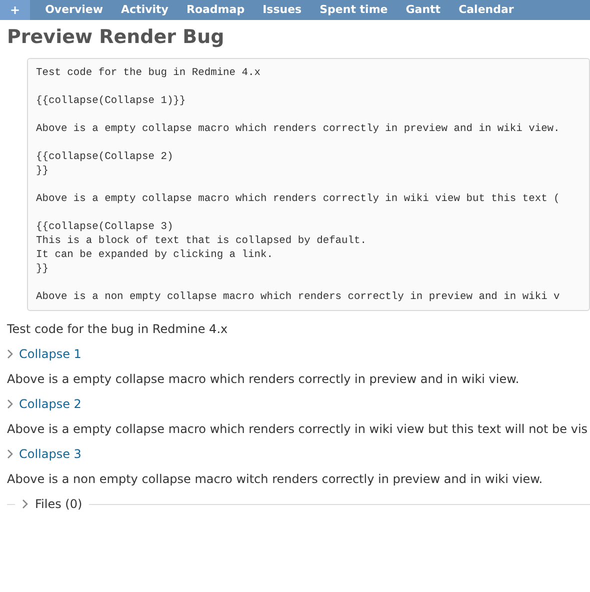  I want to click on files-toggle: Files (0), so click(58, 504).